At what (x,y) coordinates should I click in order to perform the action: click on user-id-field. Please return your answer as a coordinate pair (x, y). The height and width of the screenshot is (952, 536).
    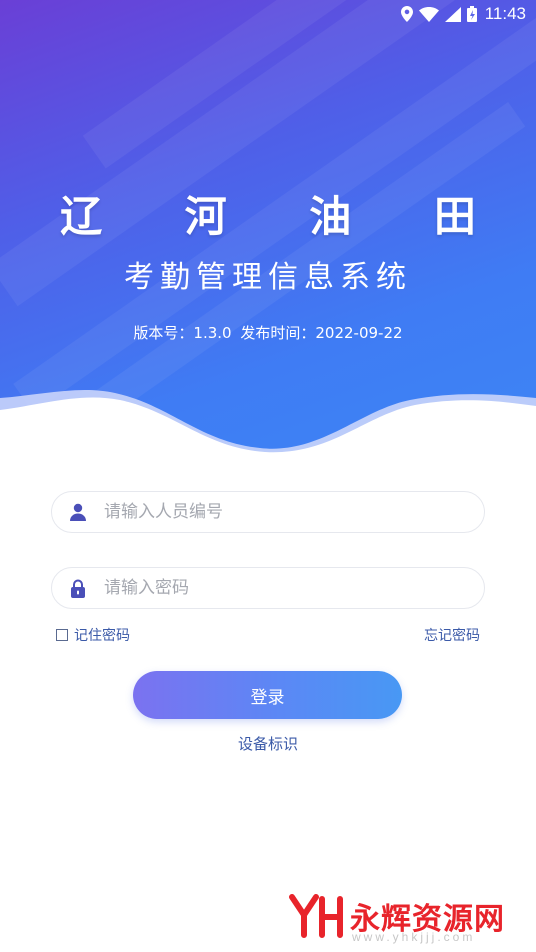
    Looking at the image, I should click on (268, 512).